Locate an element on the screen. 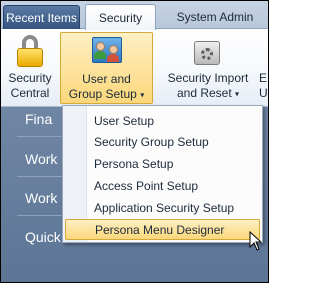 The image size is (320, 283). user-group-icon is located at coordinates (107, 52).